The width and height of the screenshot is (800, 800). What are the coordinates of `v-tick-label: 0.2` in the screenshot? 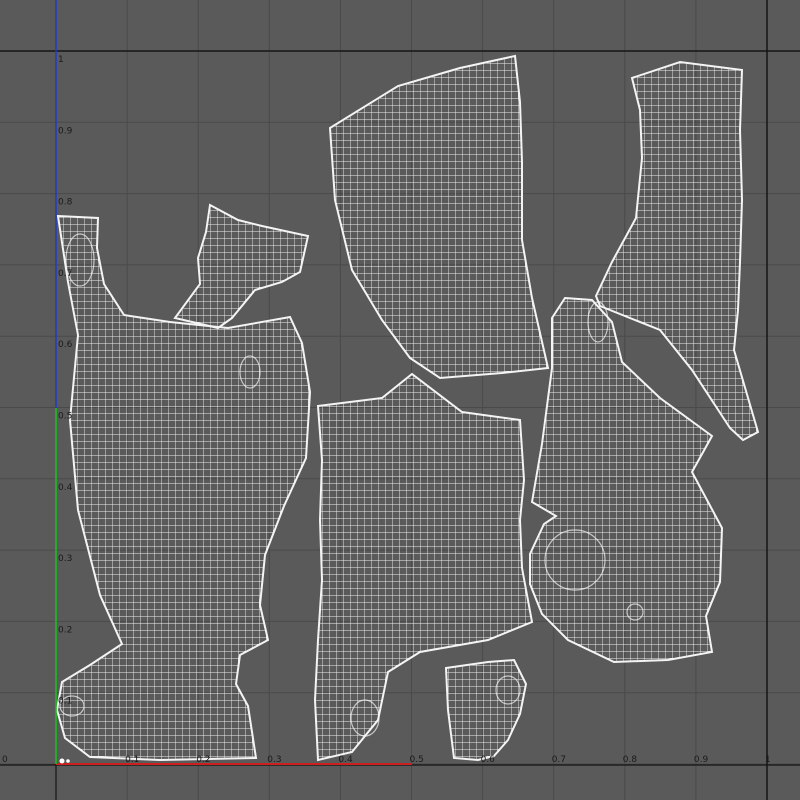 It's located at (65, 630).